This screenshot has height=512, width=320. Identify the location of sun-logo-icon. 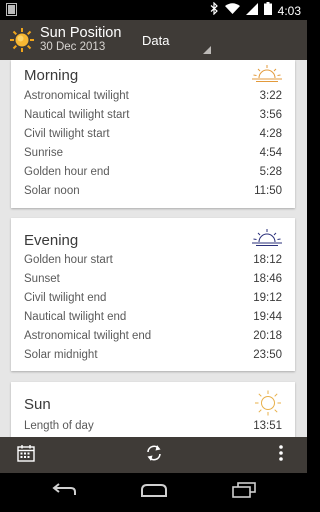
(22, 40).